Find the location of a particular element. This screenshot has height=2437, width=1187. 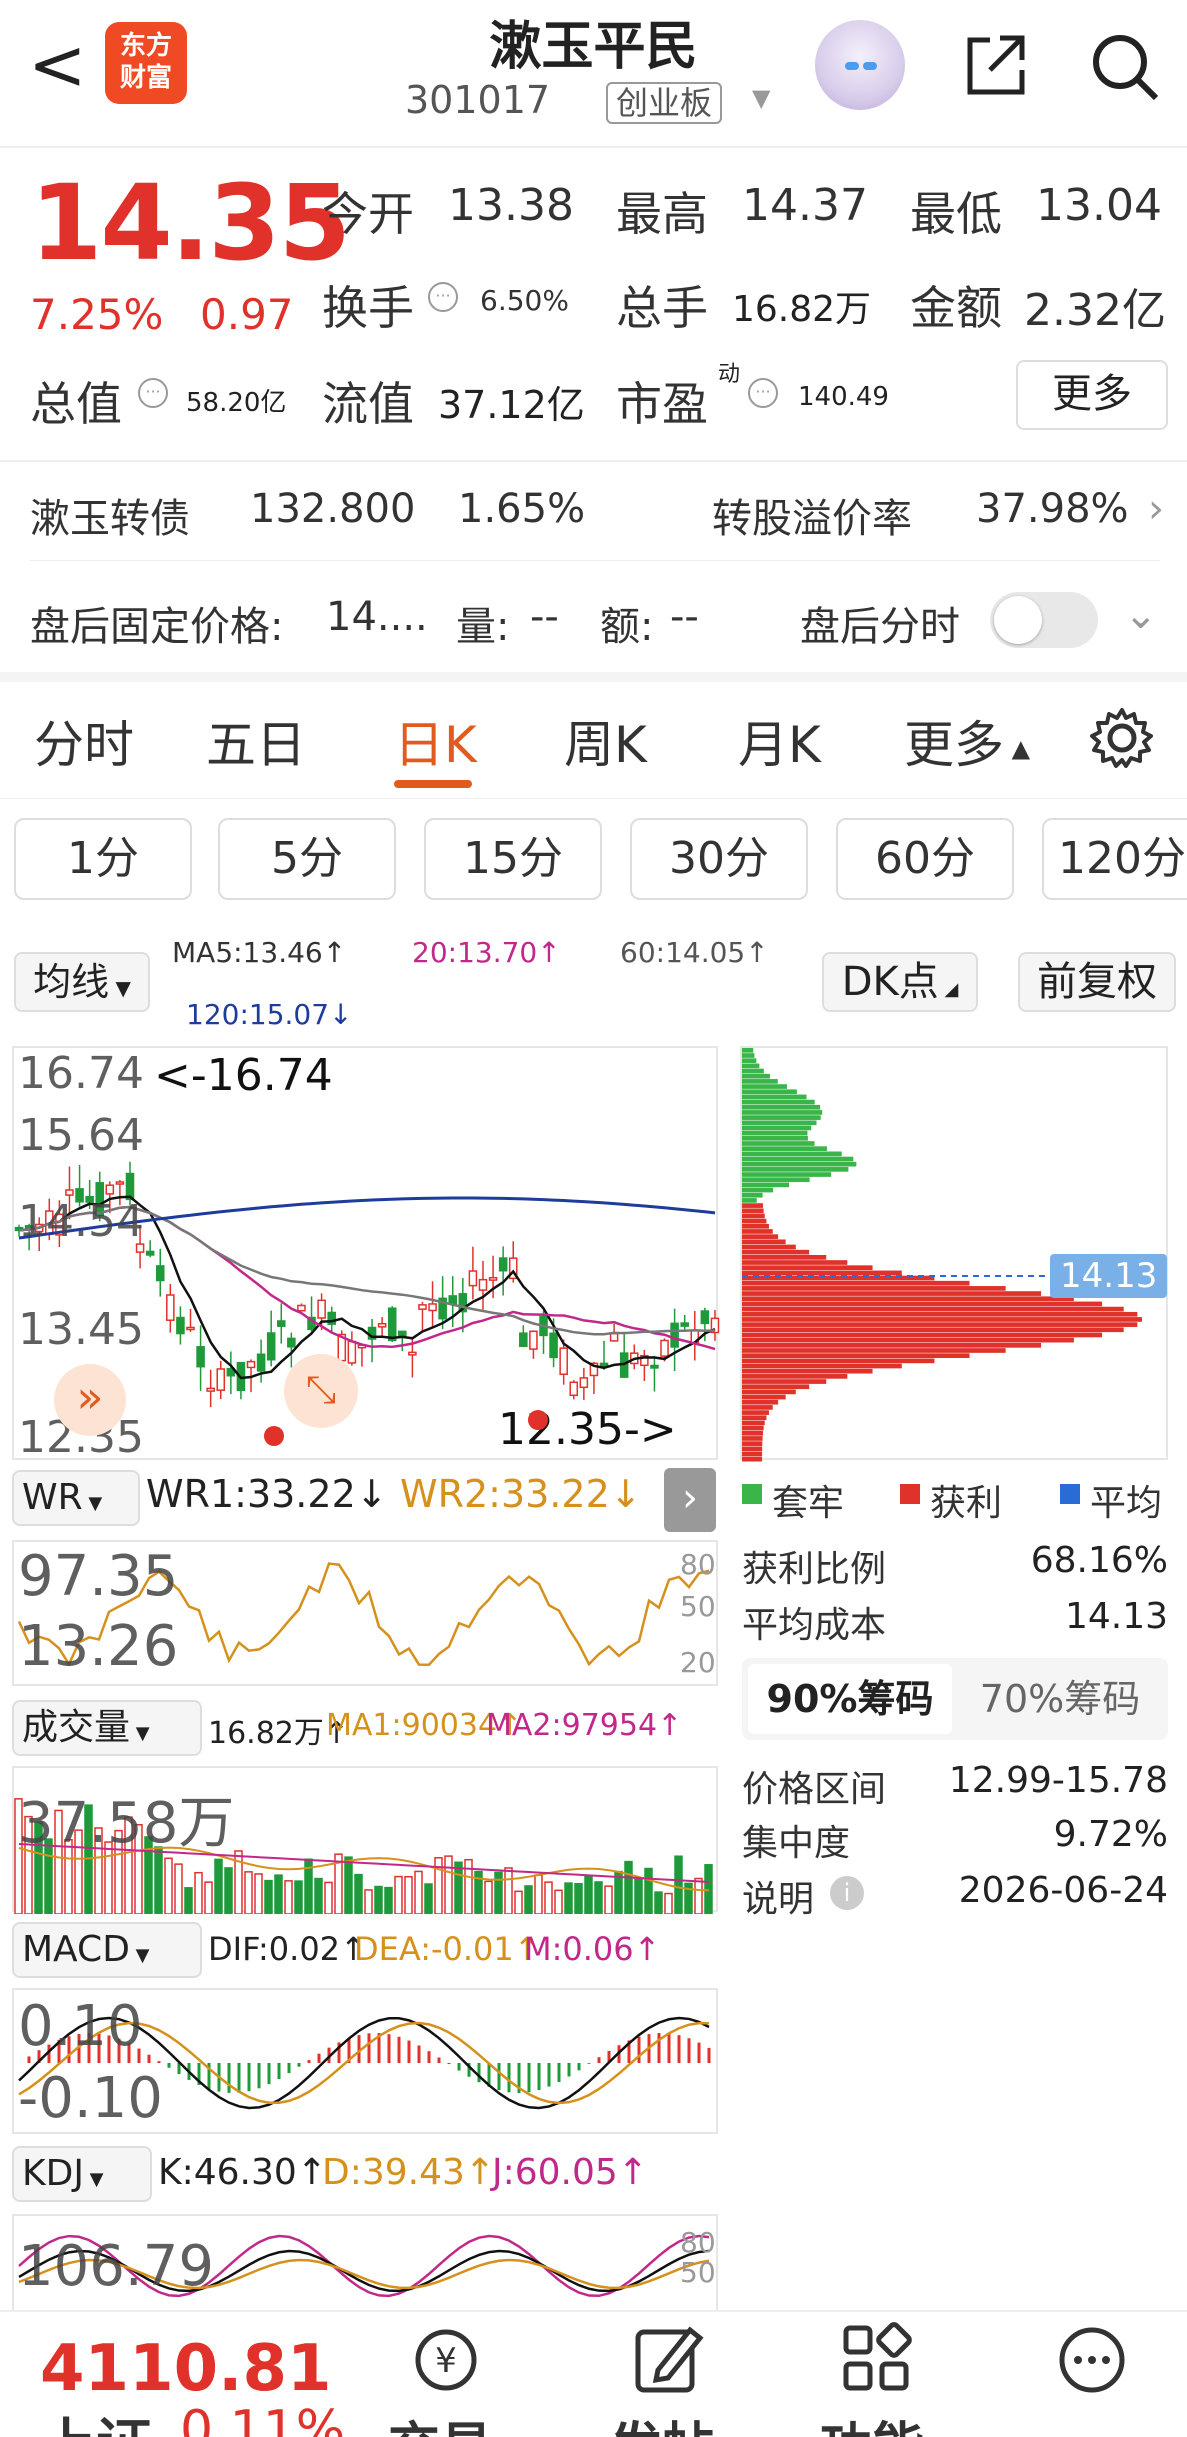

macd-chart: 0.10 -0.10 is located at coordinates (365, 2061).